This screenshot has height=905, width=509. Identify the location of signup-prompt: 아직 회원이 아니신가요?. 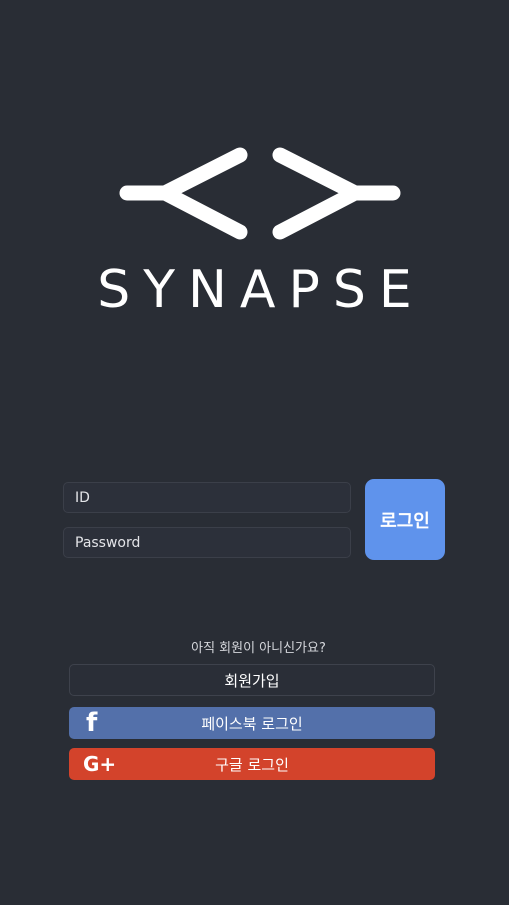
(258, 648).